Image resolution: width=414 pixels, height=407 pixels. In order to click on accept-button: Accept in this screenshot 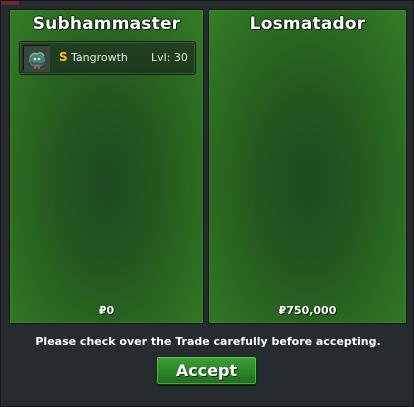, I will do `click(206, 370)`.